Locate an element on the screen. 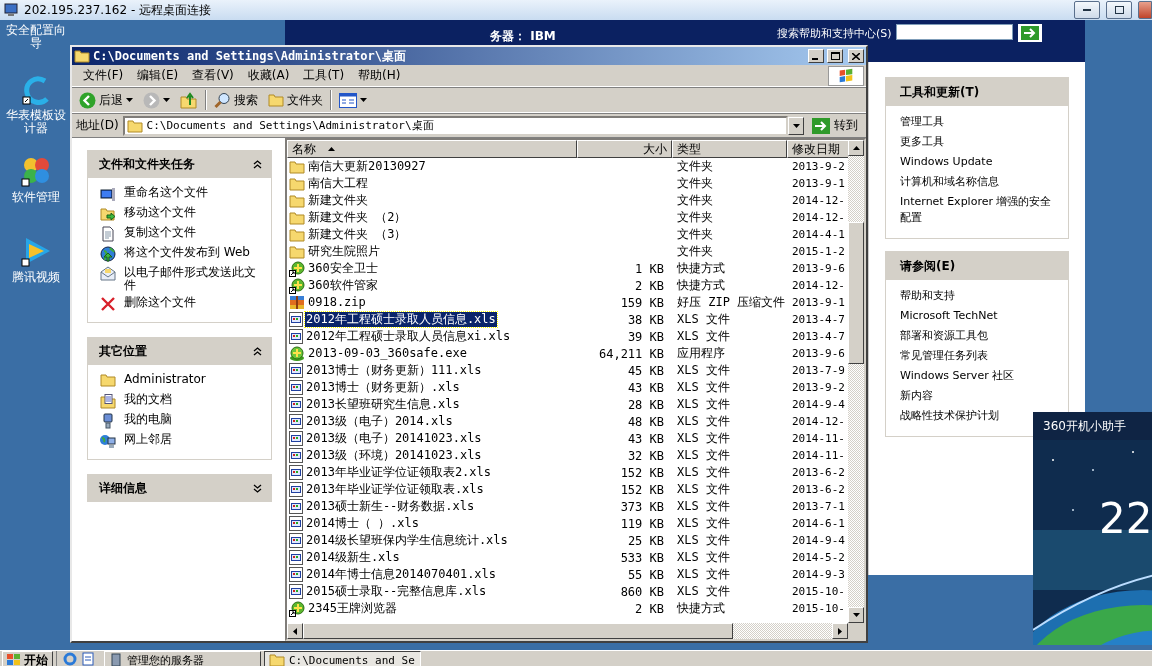 The width and height of the screenshot is (1152, 666). panel-header: 文件和文件夹任务 is located at coordinates (179, 164).